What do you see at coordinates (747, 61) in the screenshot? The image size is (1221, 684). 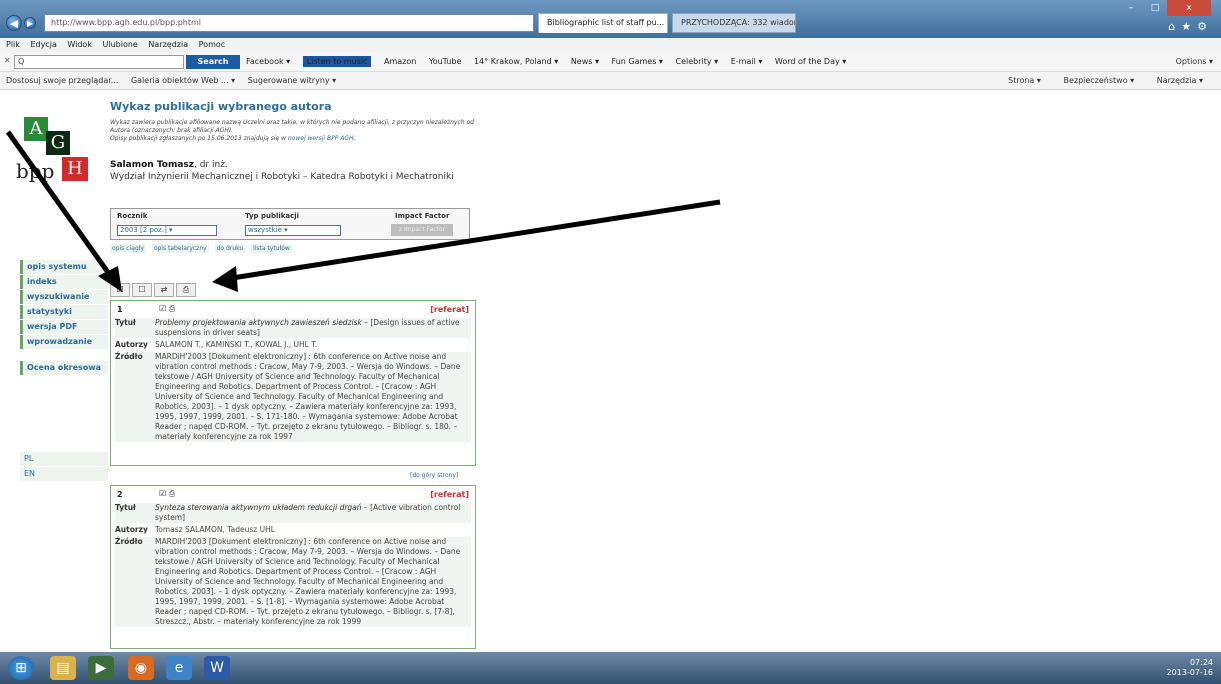 I see `toolbar-email: E-mail ▾` at bounding box center [747, 61].